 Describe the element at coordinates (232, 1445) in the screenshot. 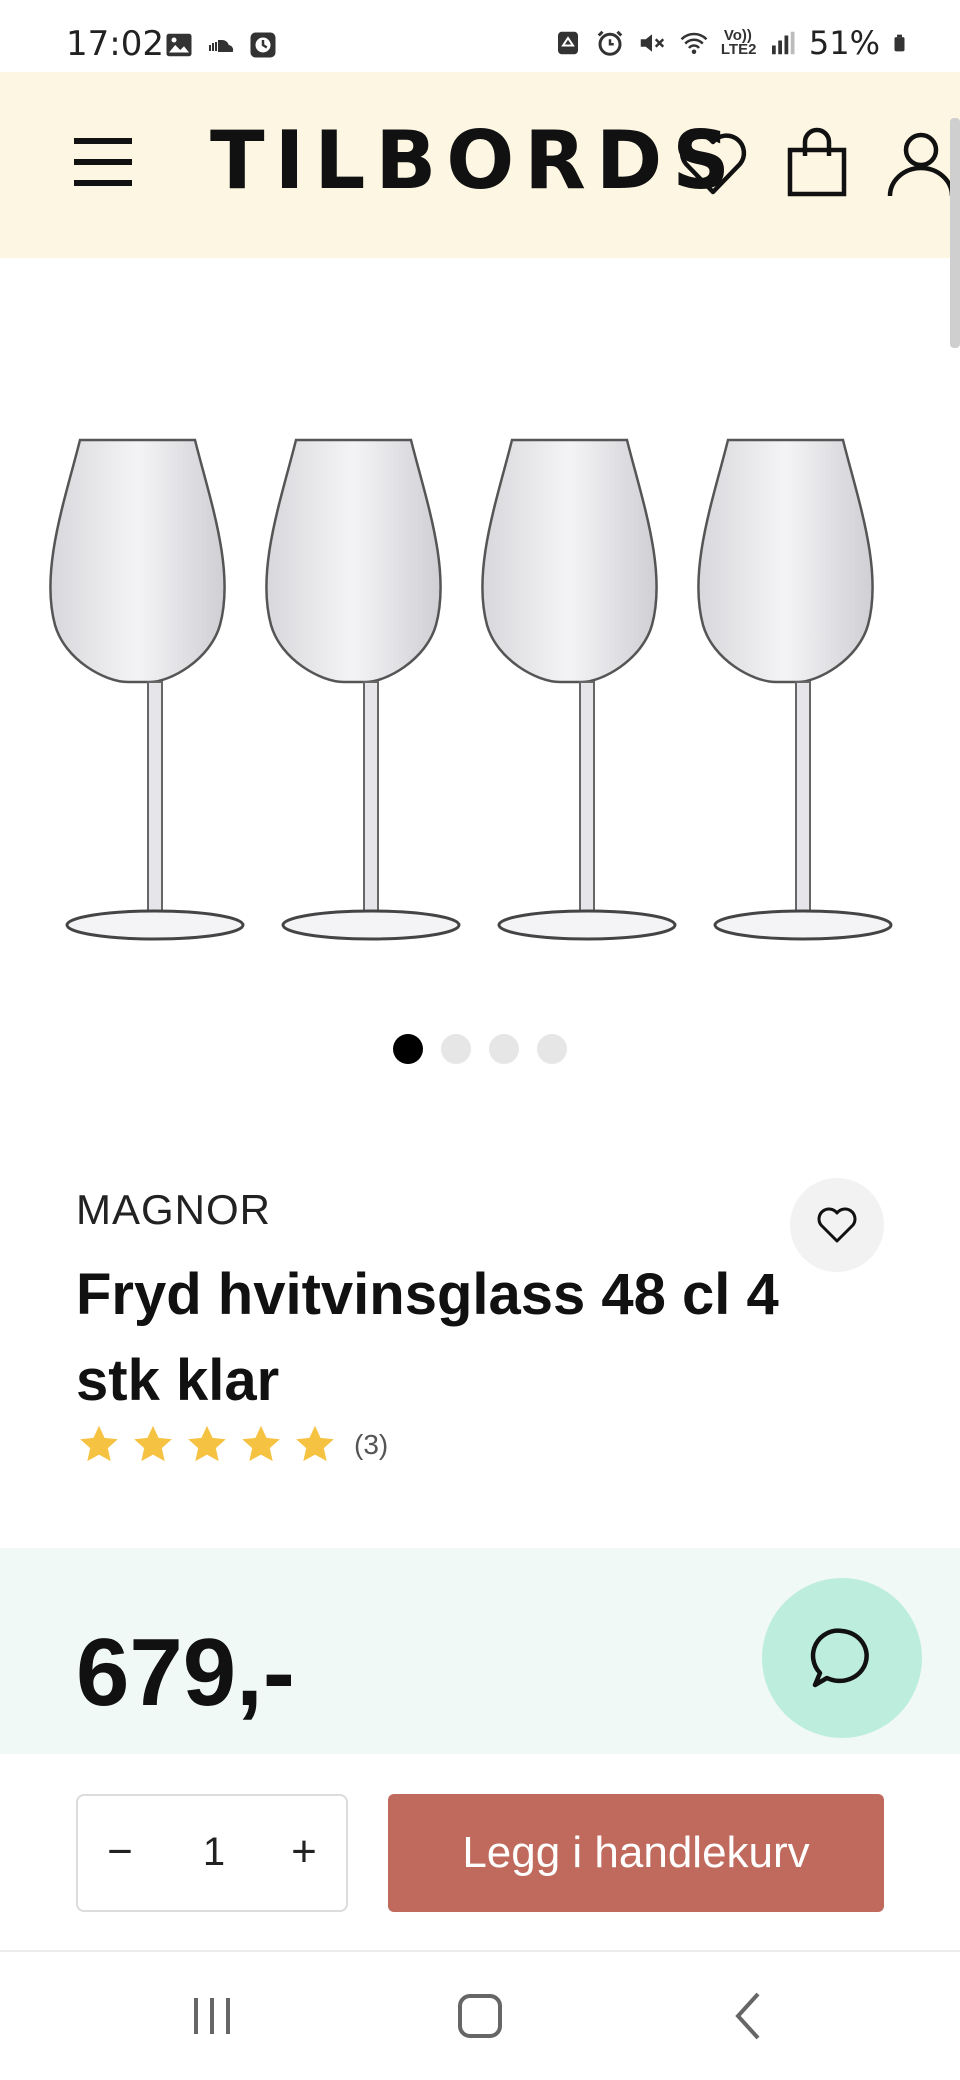

I see `product-rating: (3)` at that location.